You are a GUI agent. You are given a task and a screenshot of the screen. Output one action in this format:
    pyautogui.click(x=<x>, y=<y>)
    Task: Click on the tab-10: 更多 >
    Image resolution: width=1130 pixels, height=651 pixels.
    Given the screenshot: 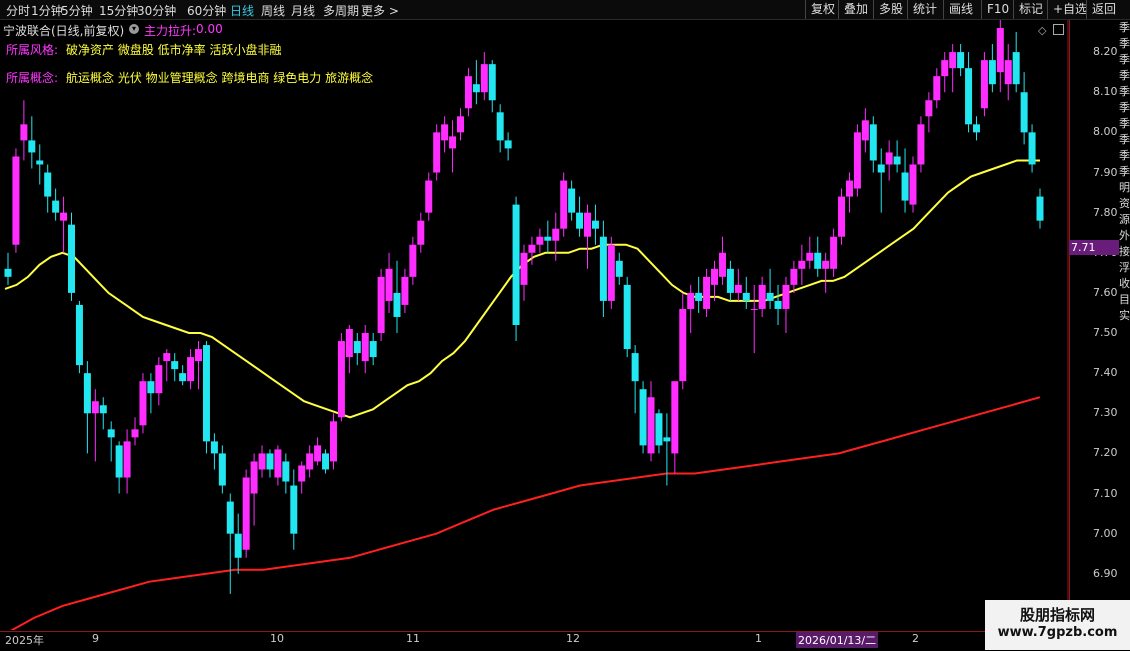 What is the action you would take?
    pyautogui.click(x=380, y=10)
    